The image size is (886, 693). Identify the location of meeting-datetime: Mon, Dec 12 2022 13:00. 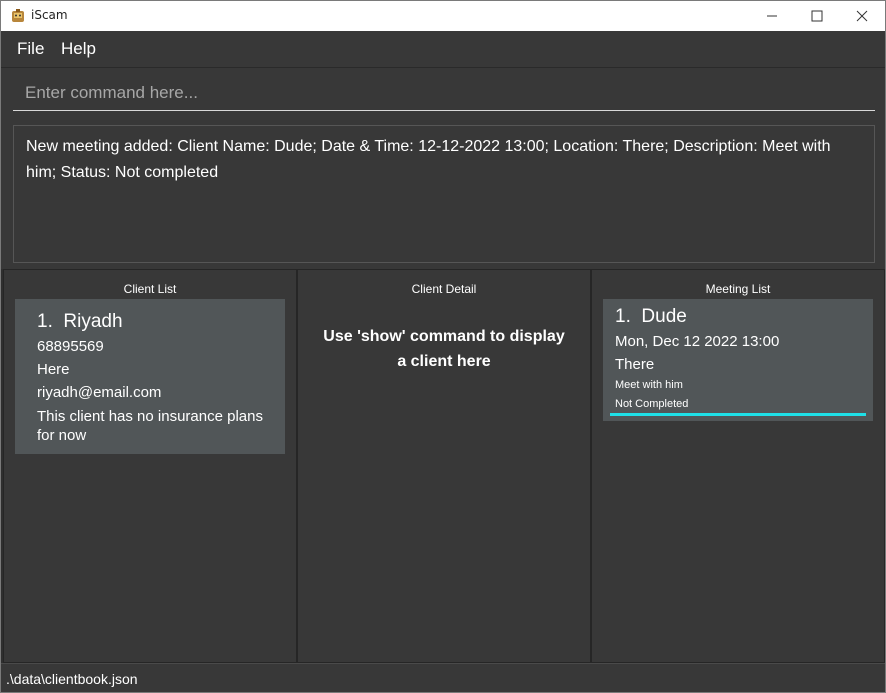
(697, 341).